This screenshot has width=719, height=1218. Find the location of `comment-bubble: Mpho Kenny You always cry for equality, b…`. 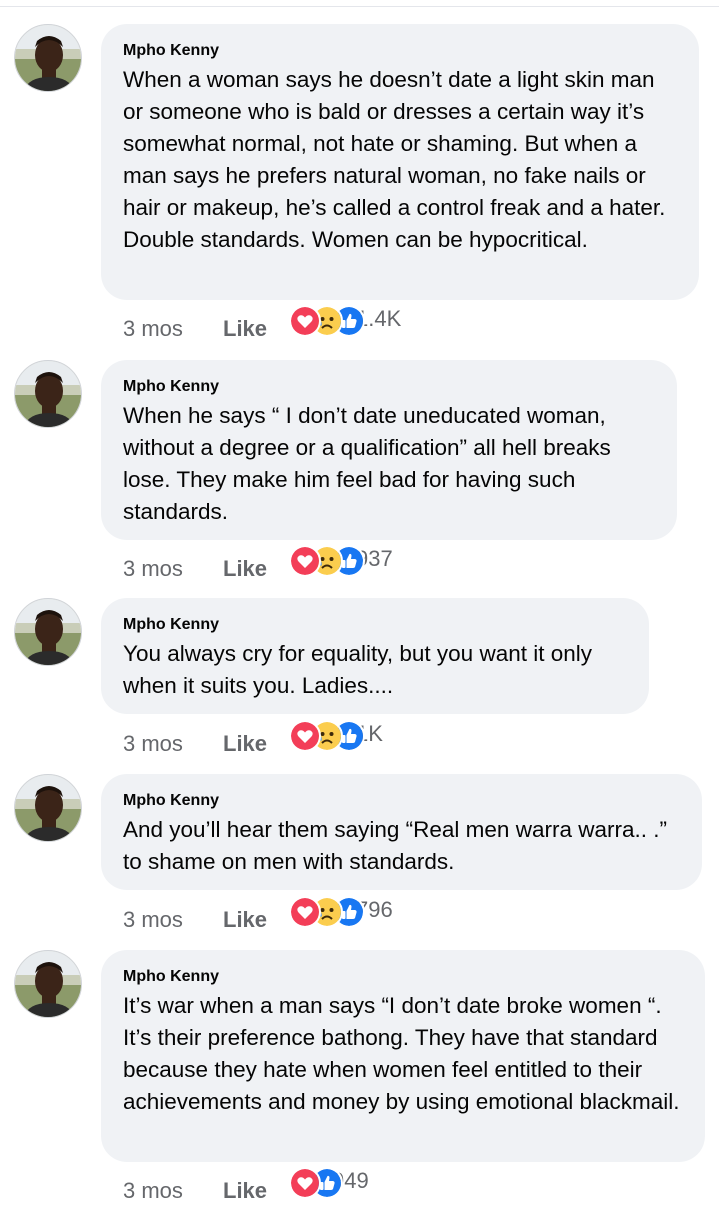

comment-bubble: Mpho Kenny You always cry for equality, b… is located at coordinates (375, 656).